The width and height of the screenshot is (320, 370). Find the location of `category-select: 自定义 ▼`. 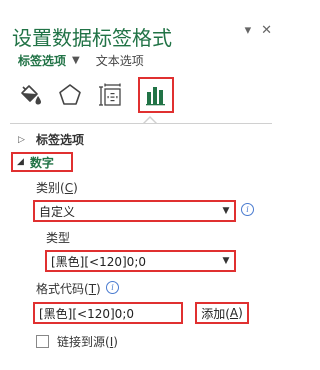

category-select: 自定义 ▼ is located at coordinates (134, 211).